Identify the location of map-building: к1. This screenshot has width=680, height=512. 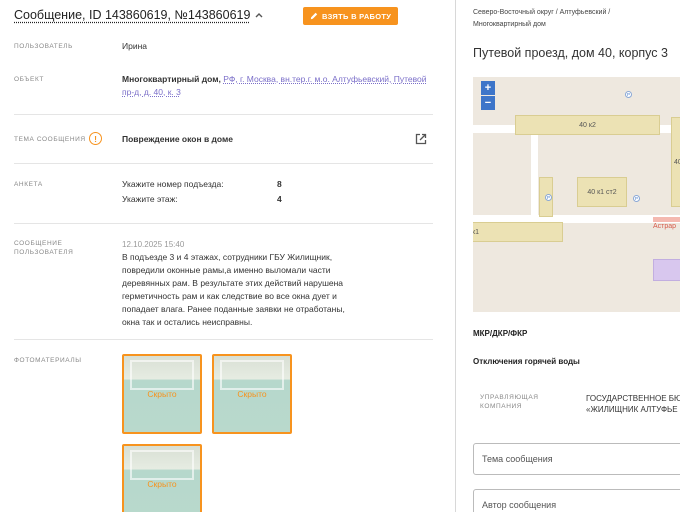
(518, 232).